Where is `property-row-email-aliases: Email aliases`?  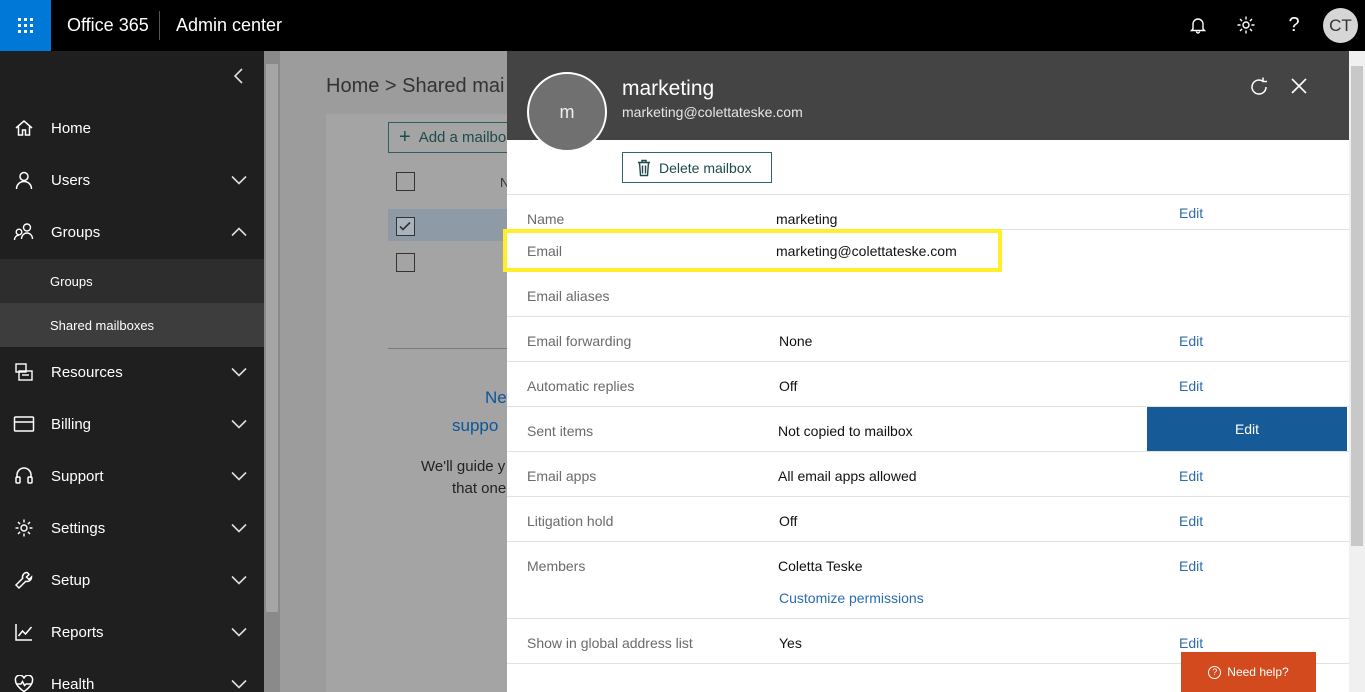 property-row-email-aliases: Email aliases is located at coordinates (928, 294).